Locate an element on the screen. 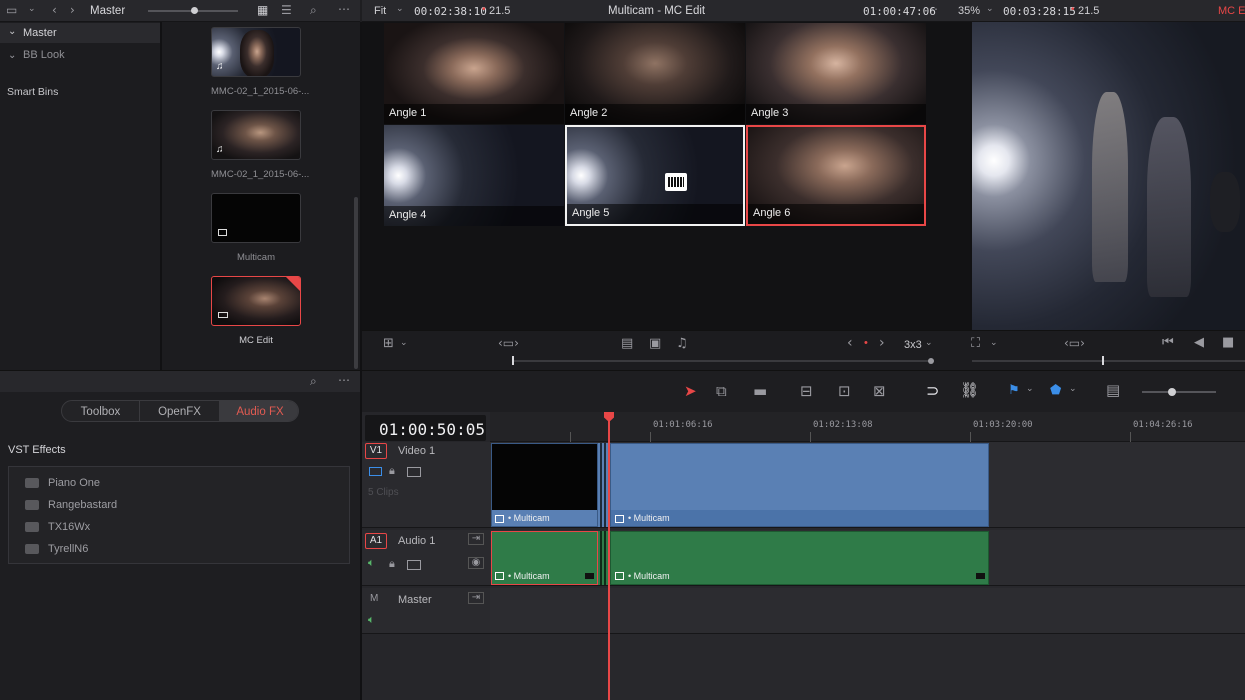 Image resolution: width=1245 pixels, height=700 pixels. selection-tool-icon: ➤ is located at coordinates (690, 391).